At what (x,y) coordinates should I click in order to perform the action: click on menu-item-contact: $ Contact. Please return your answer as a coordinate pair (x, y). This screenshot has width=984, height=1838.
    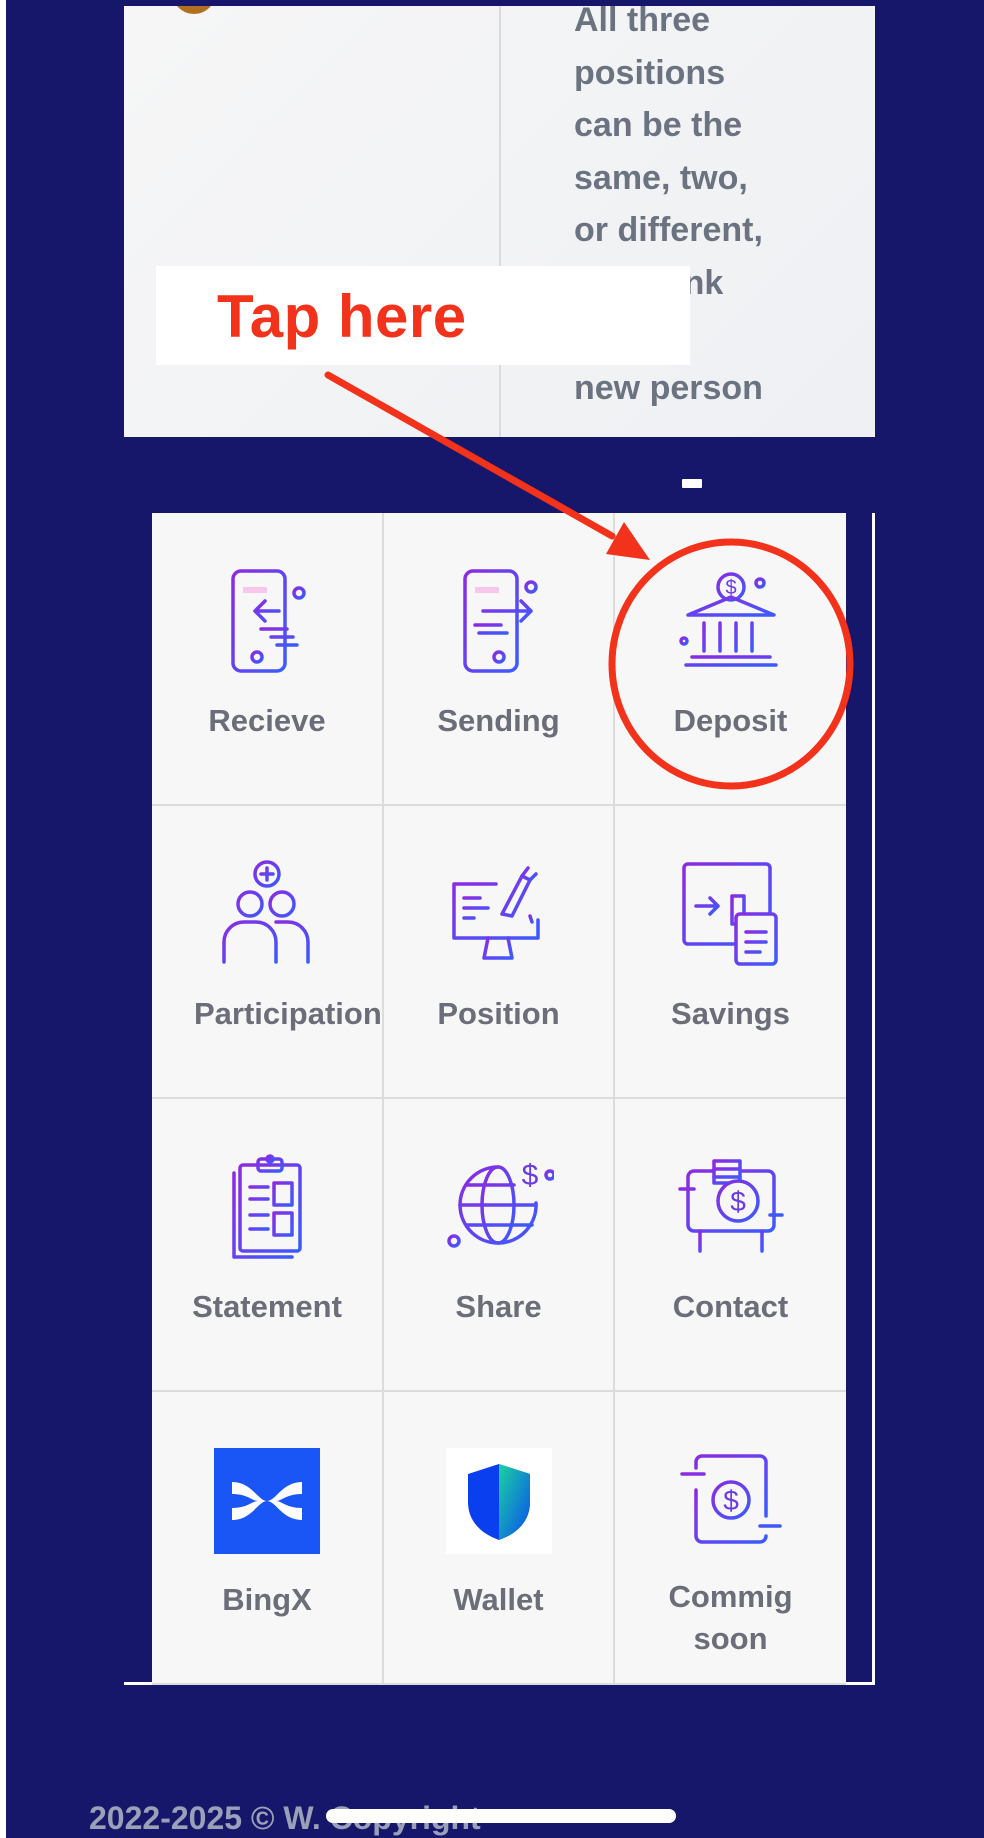
    Looking at the image, I should click on (730, 1245).